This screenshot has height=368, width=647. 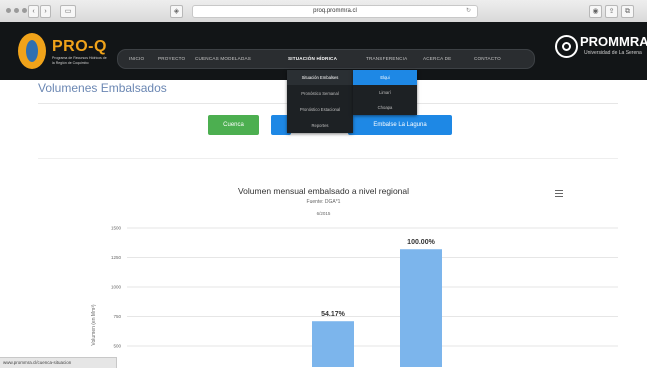 I want to click on back-icon: ‹, so click(x=33, y=11).